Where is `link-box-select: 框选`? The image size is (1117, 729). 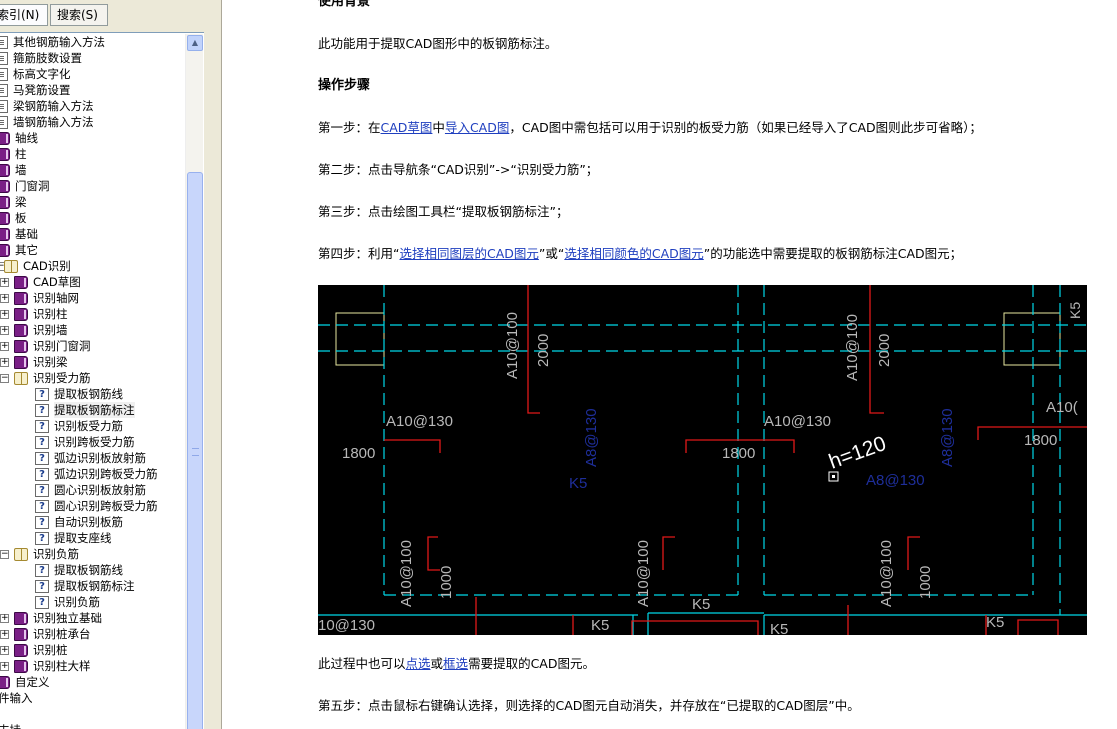 link-box-select: 框选 is located at coordinates (455, 663).